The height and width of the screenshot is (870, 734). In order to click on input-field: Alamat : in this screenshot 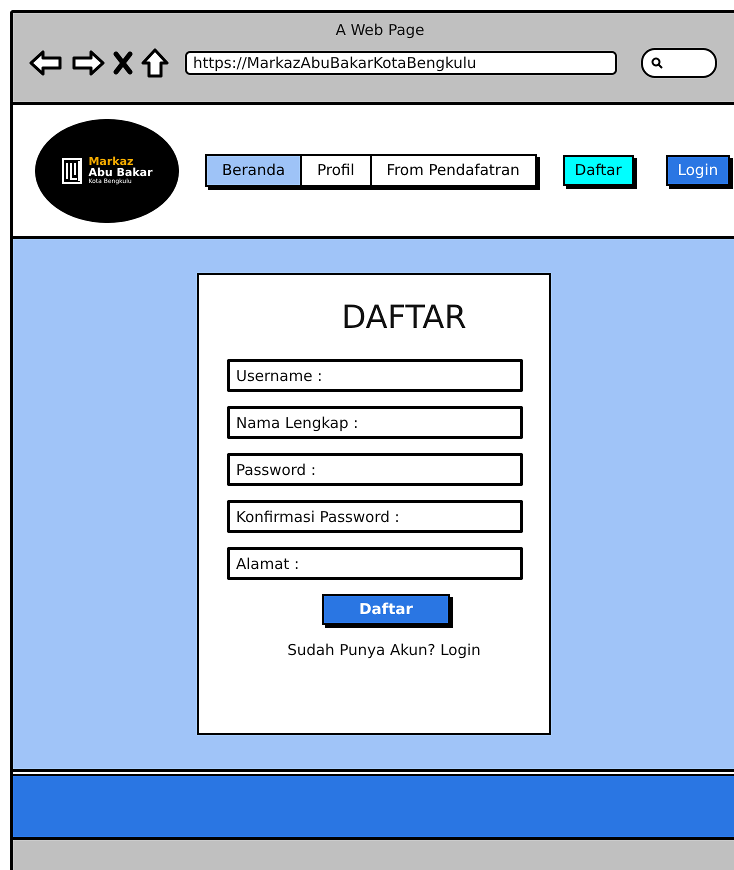, I will do `click(375, 563)`.